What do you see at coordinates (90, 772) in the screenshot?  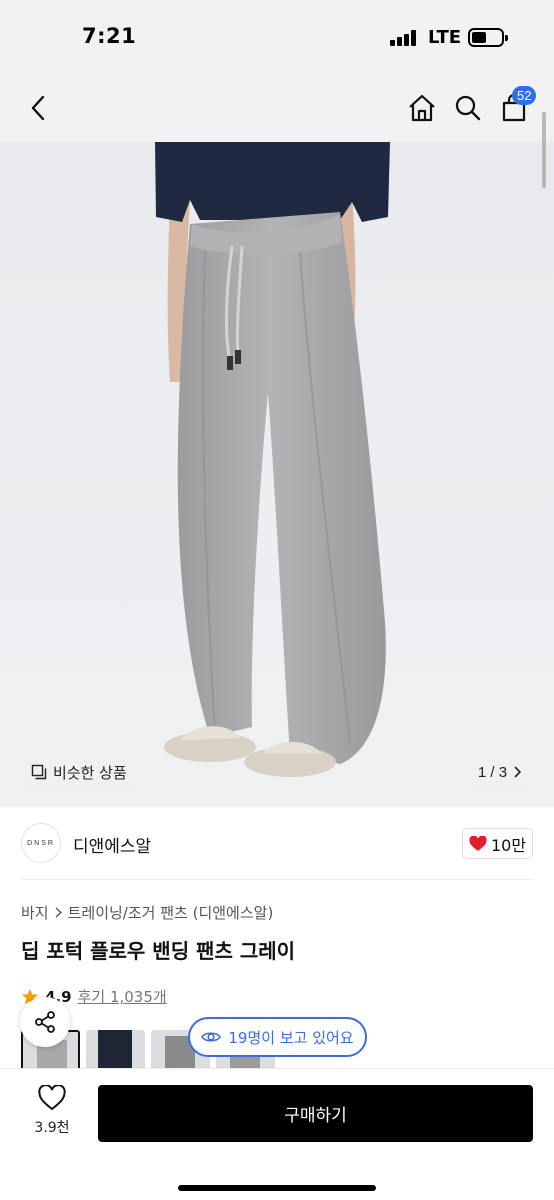 I see `similar-products-label: 비슷한 상품` at bounding box center [90, 772].